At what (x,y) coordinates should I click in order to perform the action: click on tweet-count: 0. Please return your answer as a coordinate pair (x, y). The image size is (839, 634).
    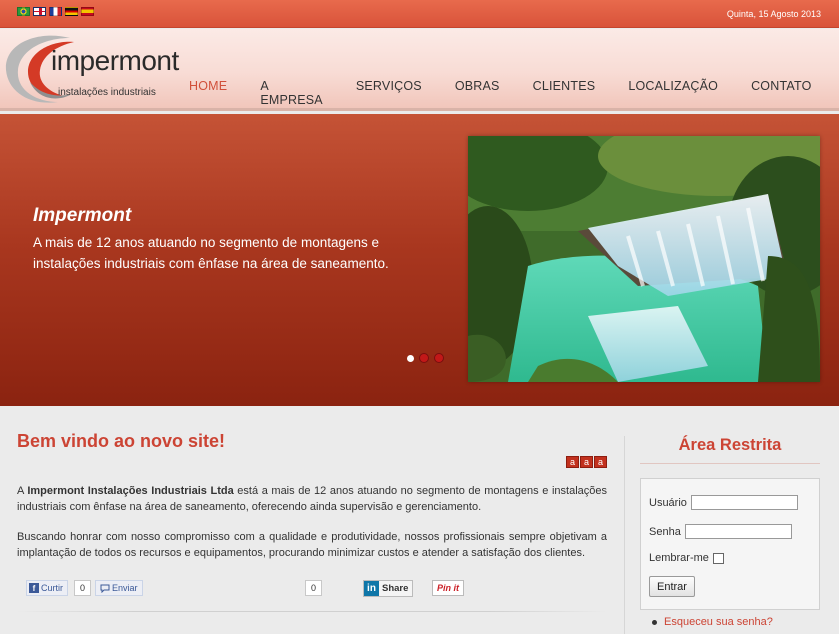
    Looking at the image, I should click on (313, 588).